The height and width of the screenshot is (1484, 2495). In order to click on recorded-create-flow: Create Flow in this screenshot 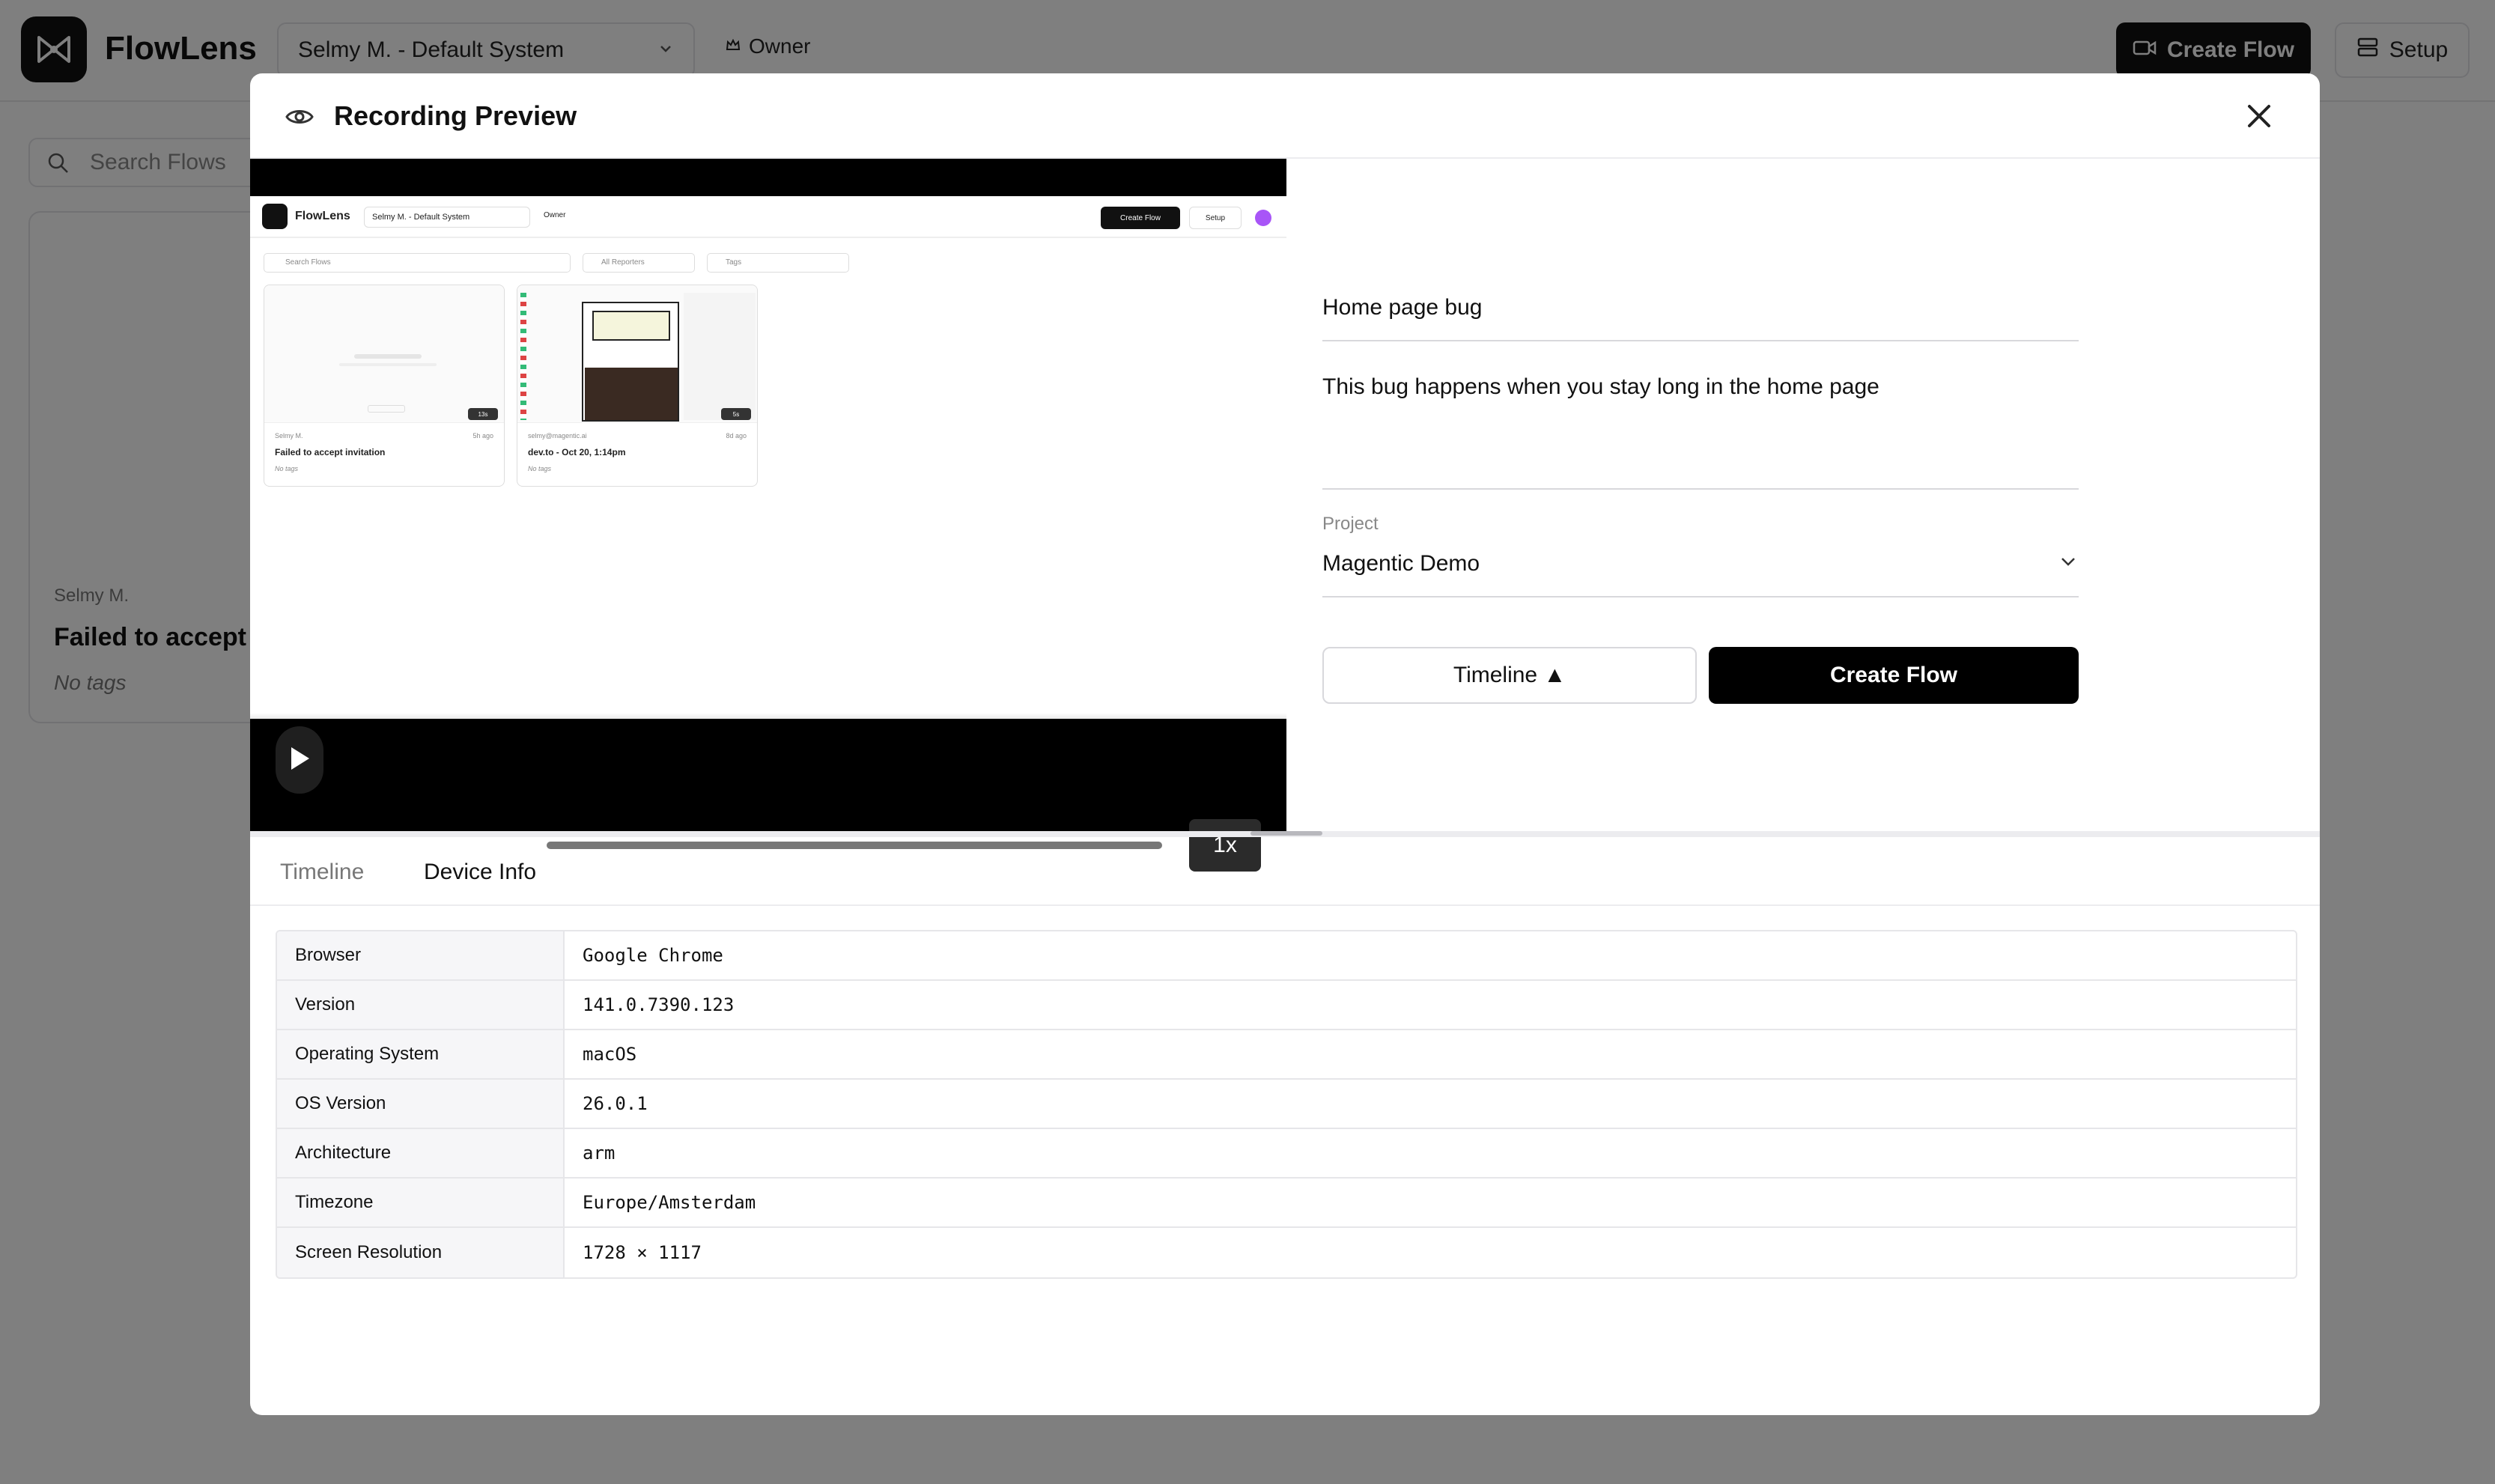, I will do `click(1140, 218)`.